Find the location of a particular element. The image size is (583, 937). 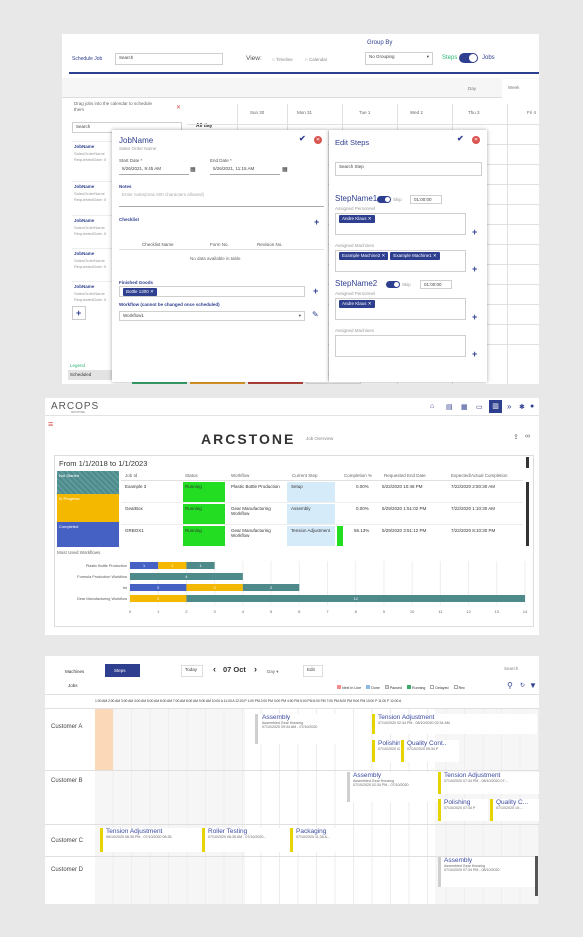

table-header: Requested End Date is located at coordinates (405, 475).